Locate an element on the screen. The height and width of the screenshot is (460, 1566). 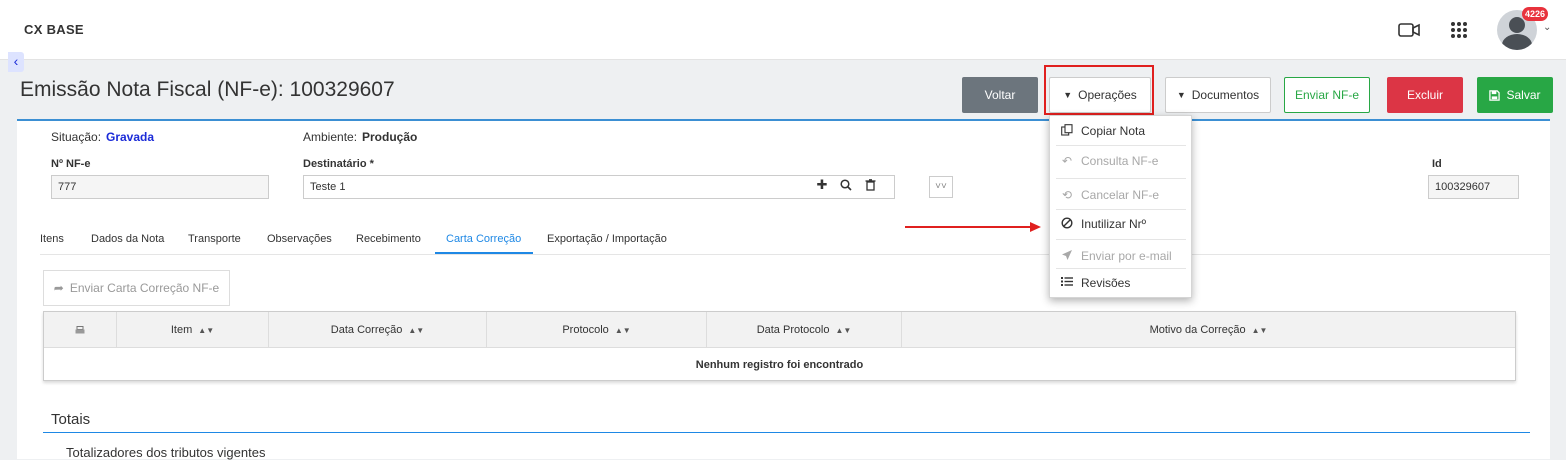
ambiente-value: Produção is located at coordinates (390, 137).